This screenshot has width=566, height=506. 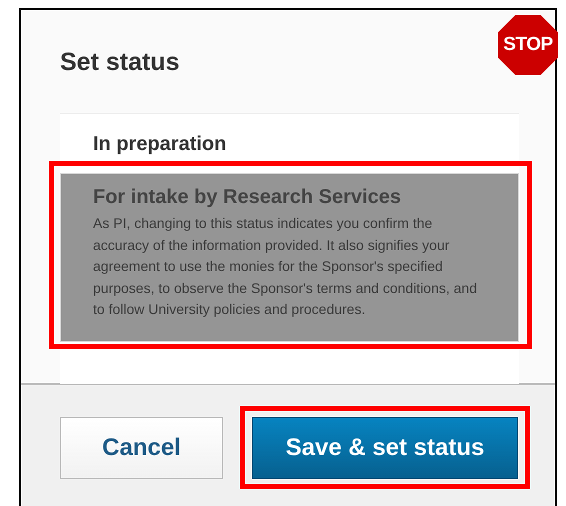 What do you see at coordinates (120, 62) in the screenshot?
I see `dialog-title: Set status` at bounding box center [120, 62].